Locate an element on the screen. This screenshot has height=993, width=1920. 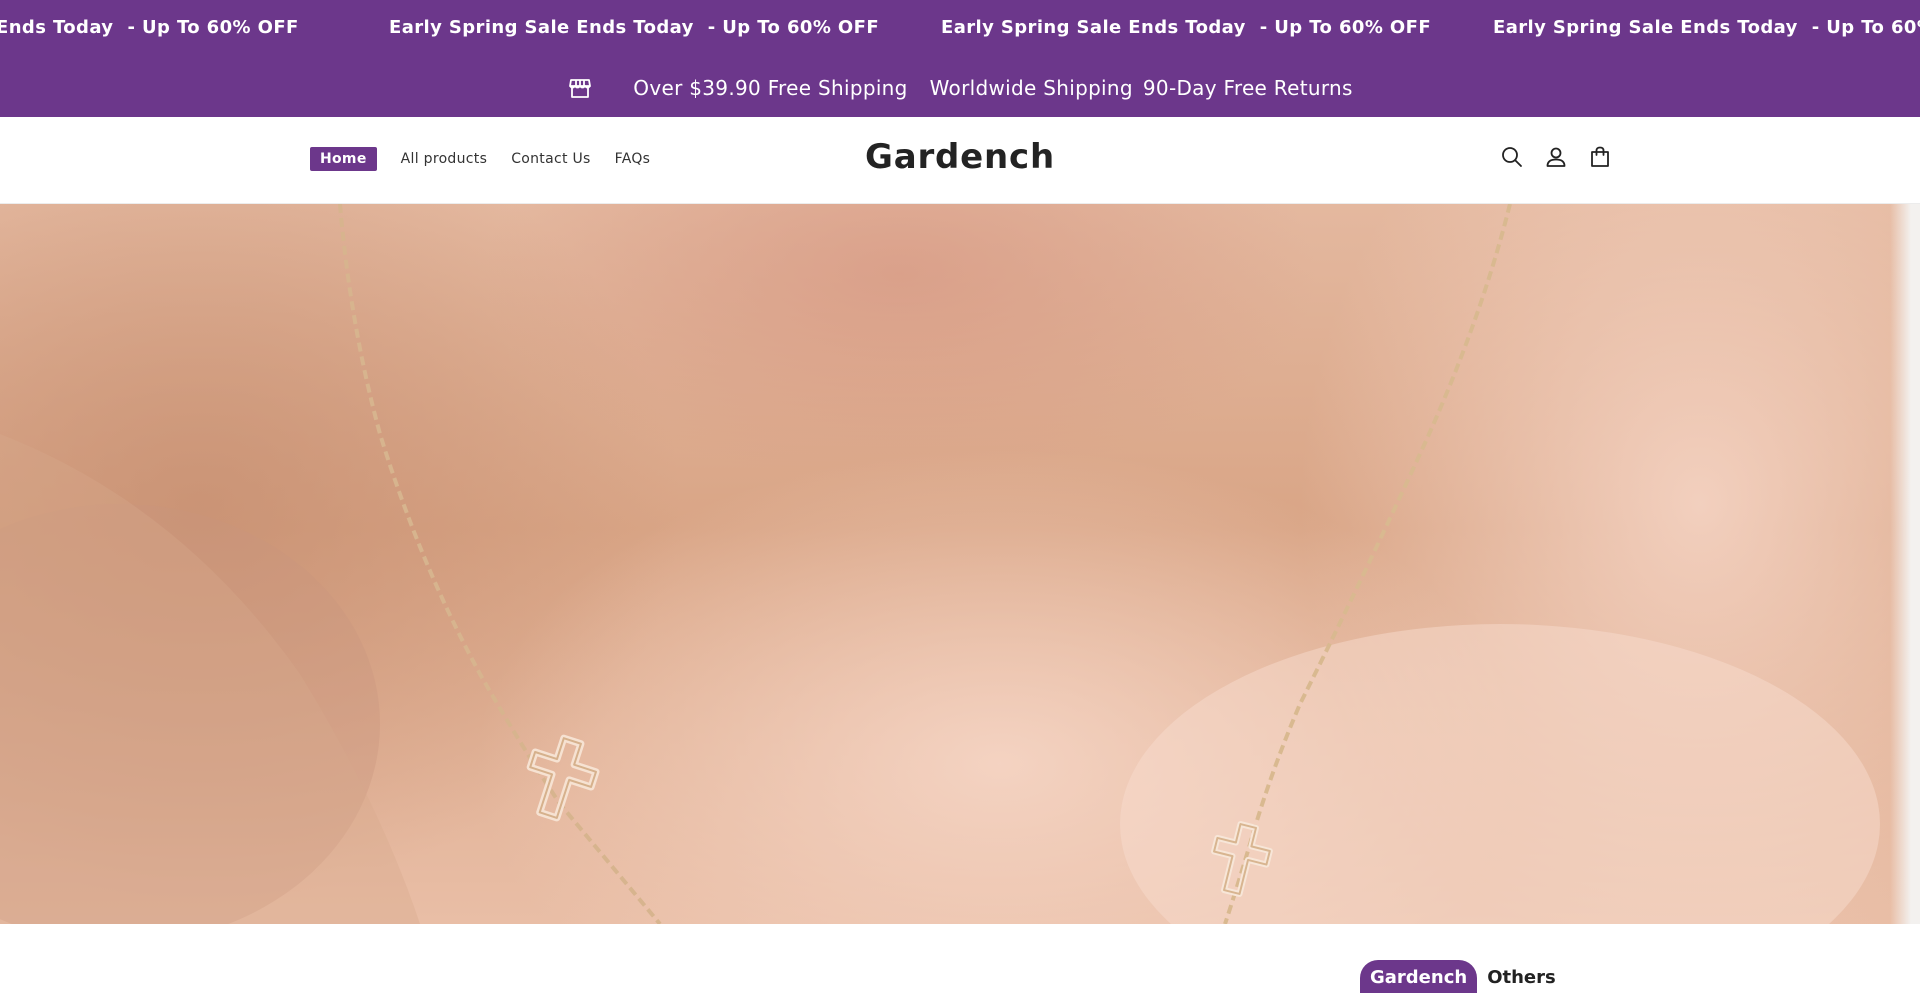
cart-icon is located at coordinates (1600, 157).